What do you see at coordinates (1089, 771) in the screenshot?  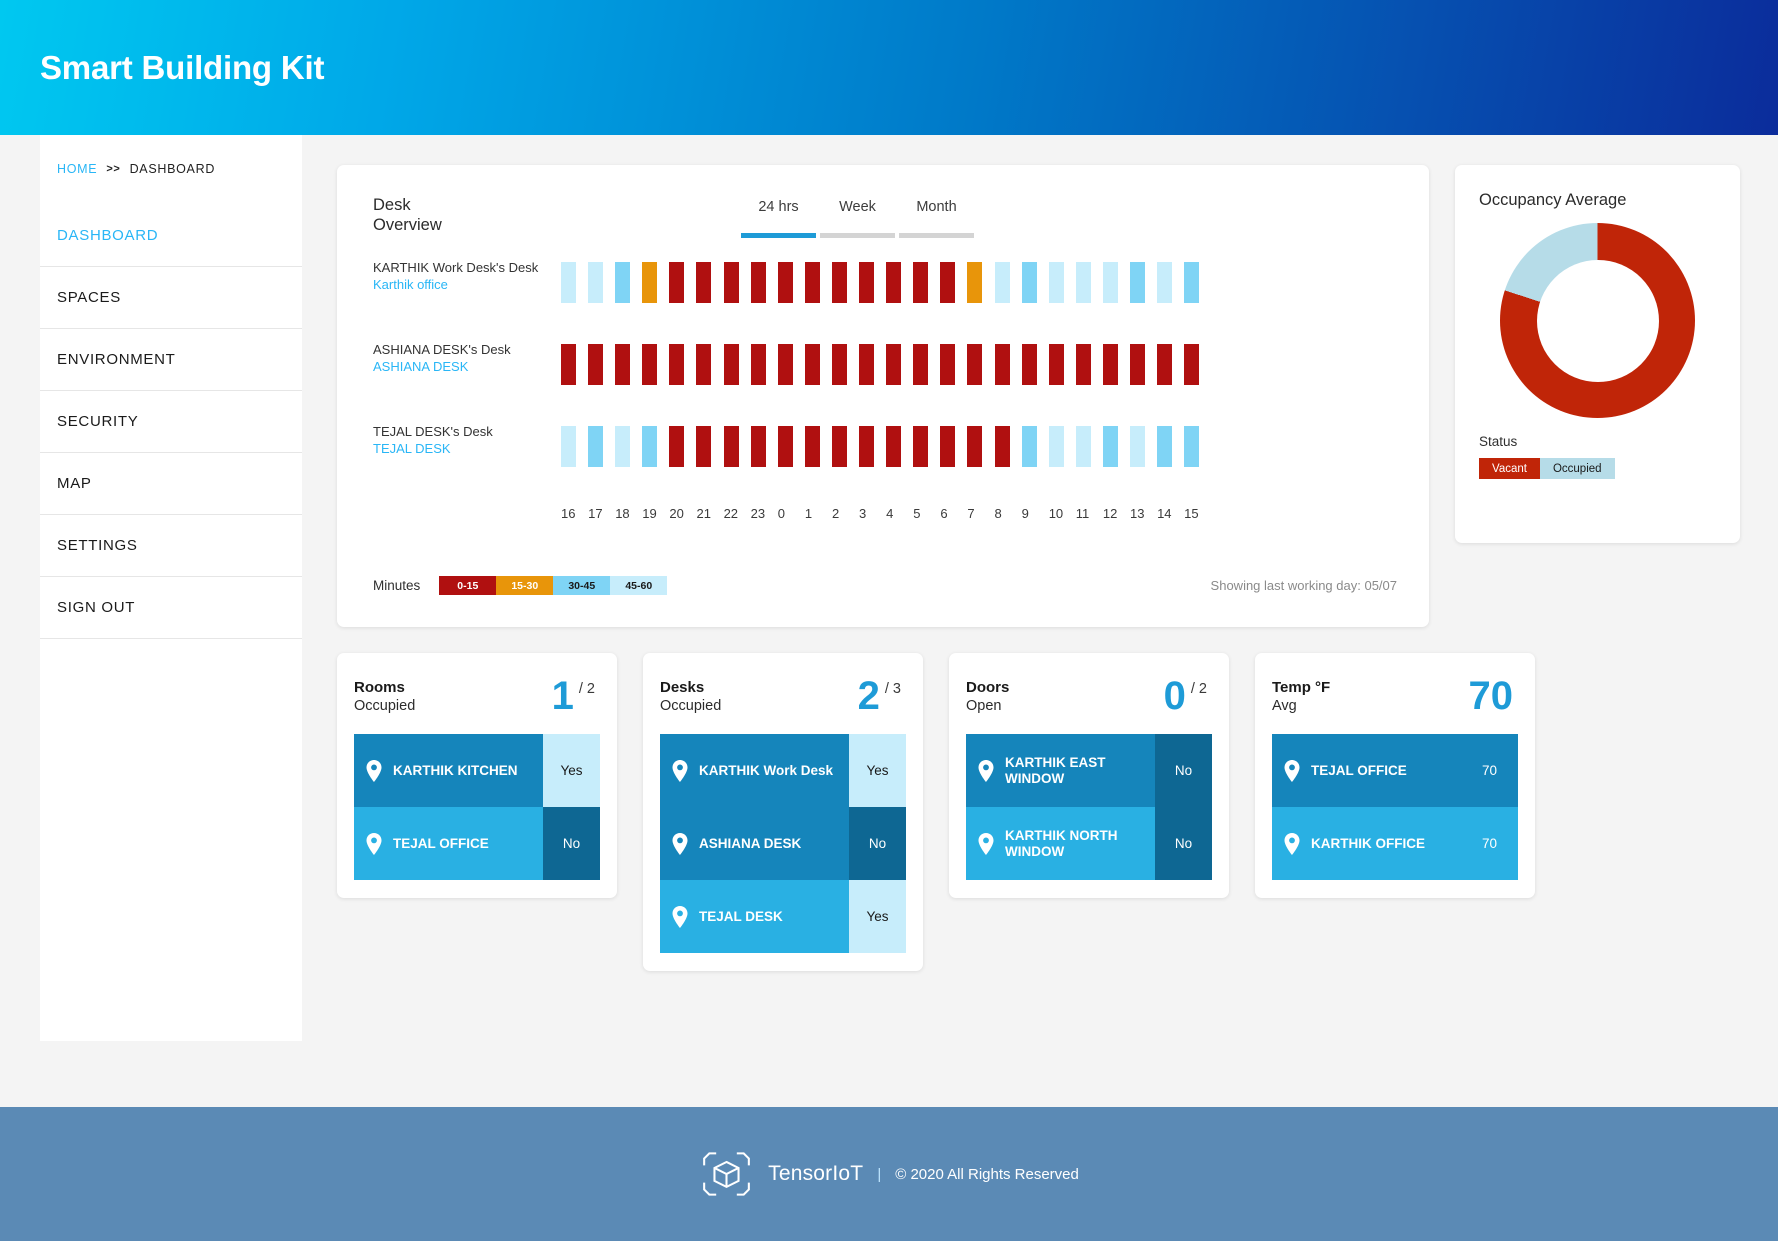 I see `stat-row: KARTHIK EAST WINDOW No` at bounding box center [1089, 771].